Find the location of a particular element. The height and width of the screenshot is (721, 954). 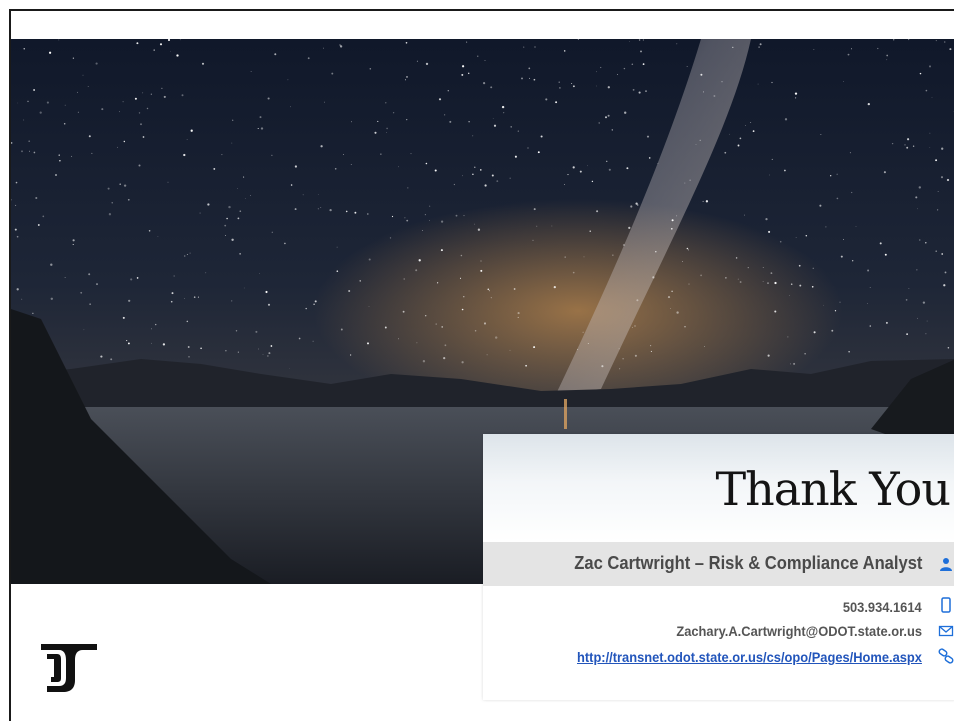

card-header: Thank You is located at coordinates (718, 488).